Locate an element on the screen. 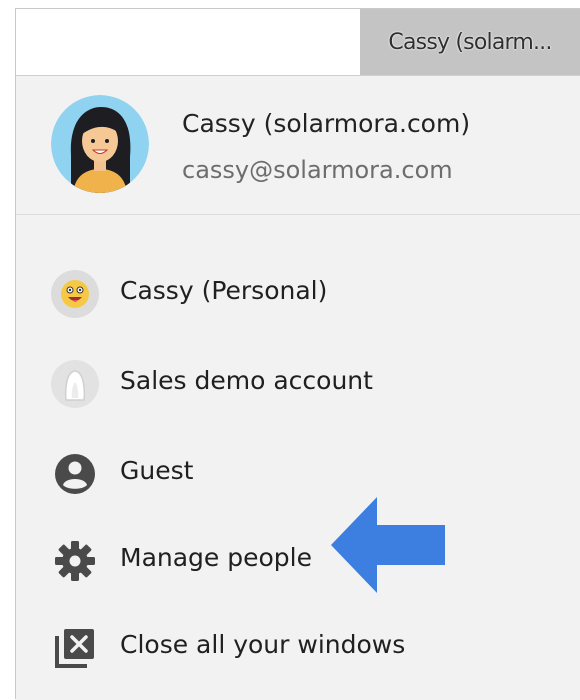 The width and height of the screenshot is (580, 700). gear-icon is located at coordinates (75, 561).